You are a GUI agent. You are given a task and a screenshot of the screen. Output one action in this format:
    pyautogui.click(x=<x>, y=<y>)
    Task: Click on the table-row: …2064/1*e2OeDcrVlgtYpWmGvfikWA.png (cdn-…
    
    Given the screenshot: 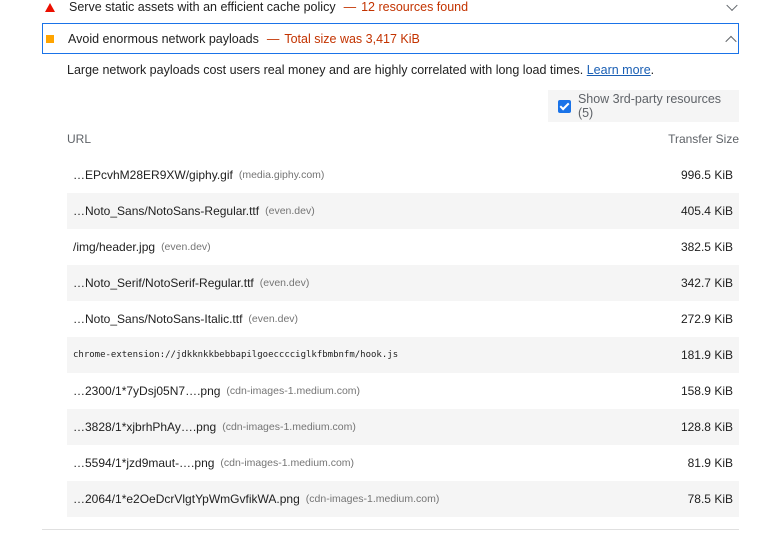 What is the action you would take?
    pyautogui.click(x=403, y=499)
    